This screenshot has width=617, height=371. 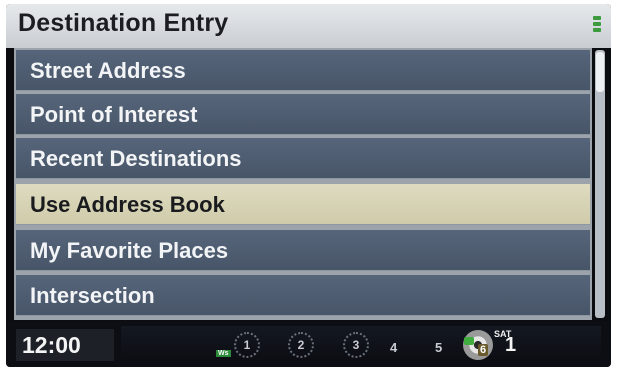 I want to click on signal-strength-icon, so click(x=597, y=26).